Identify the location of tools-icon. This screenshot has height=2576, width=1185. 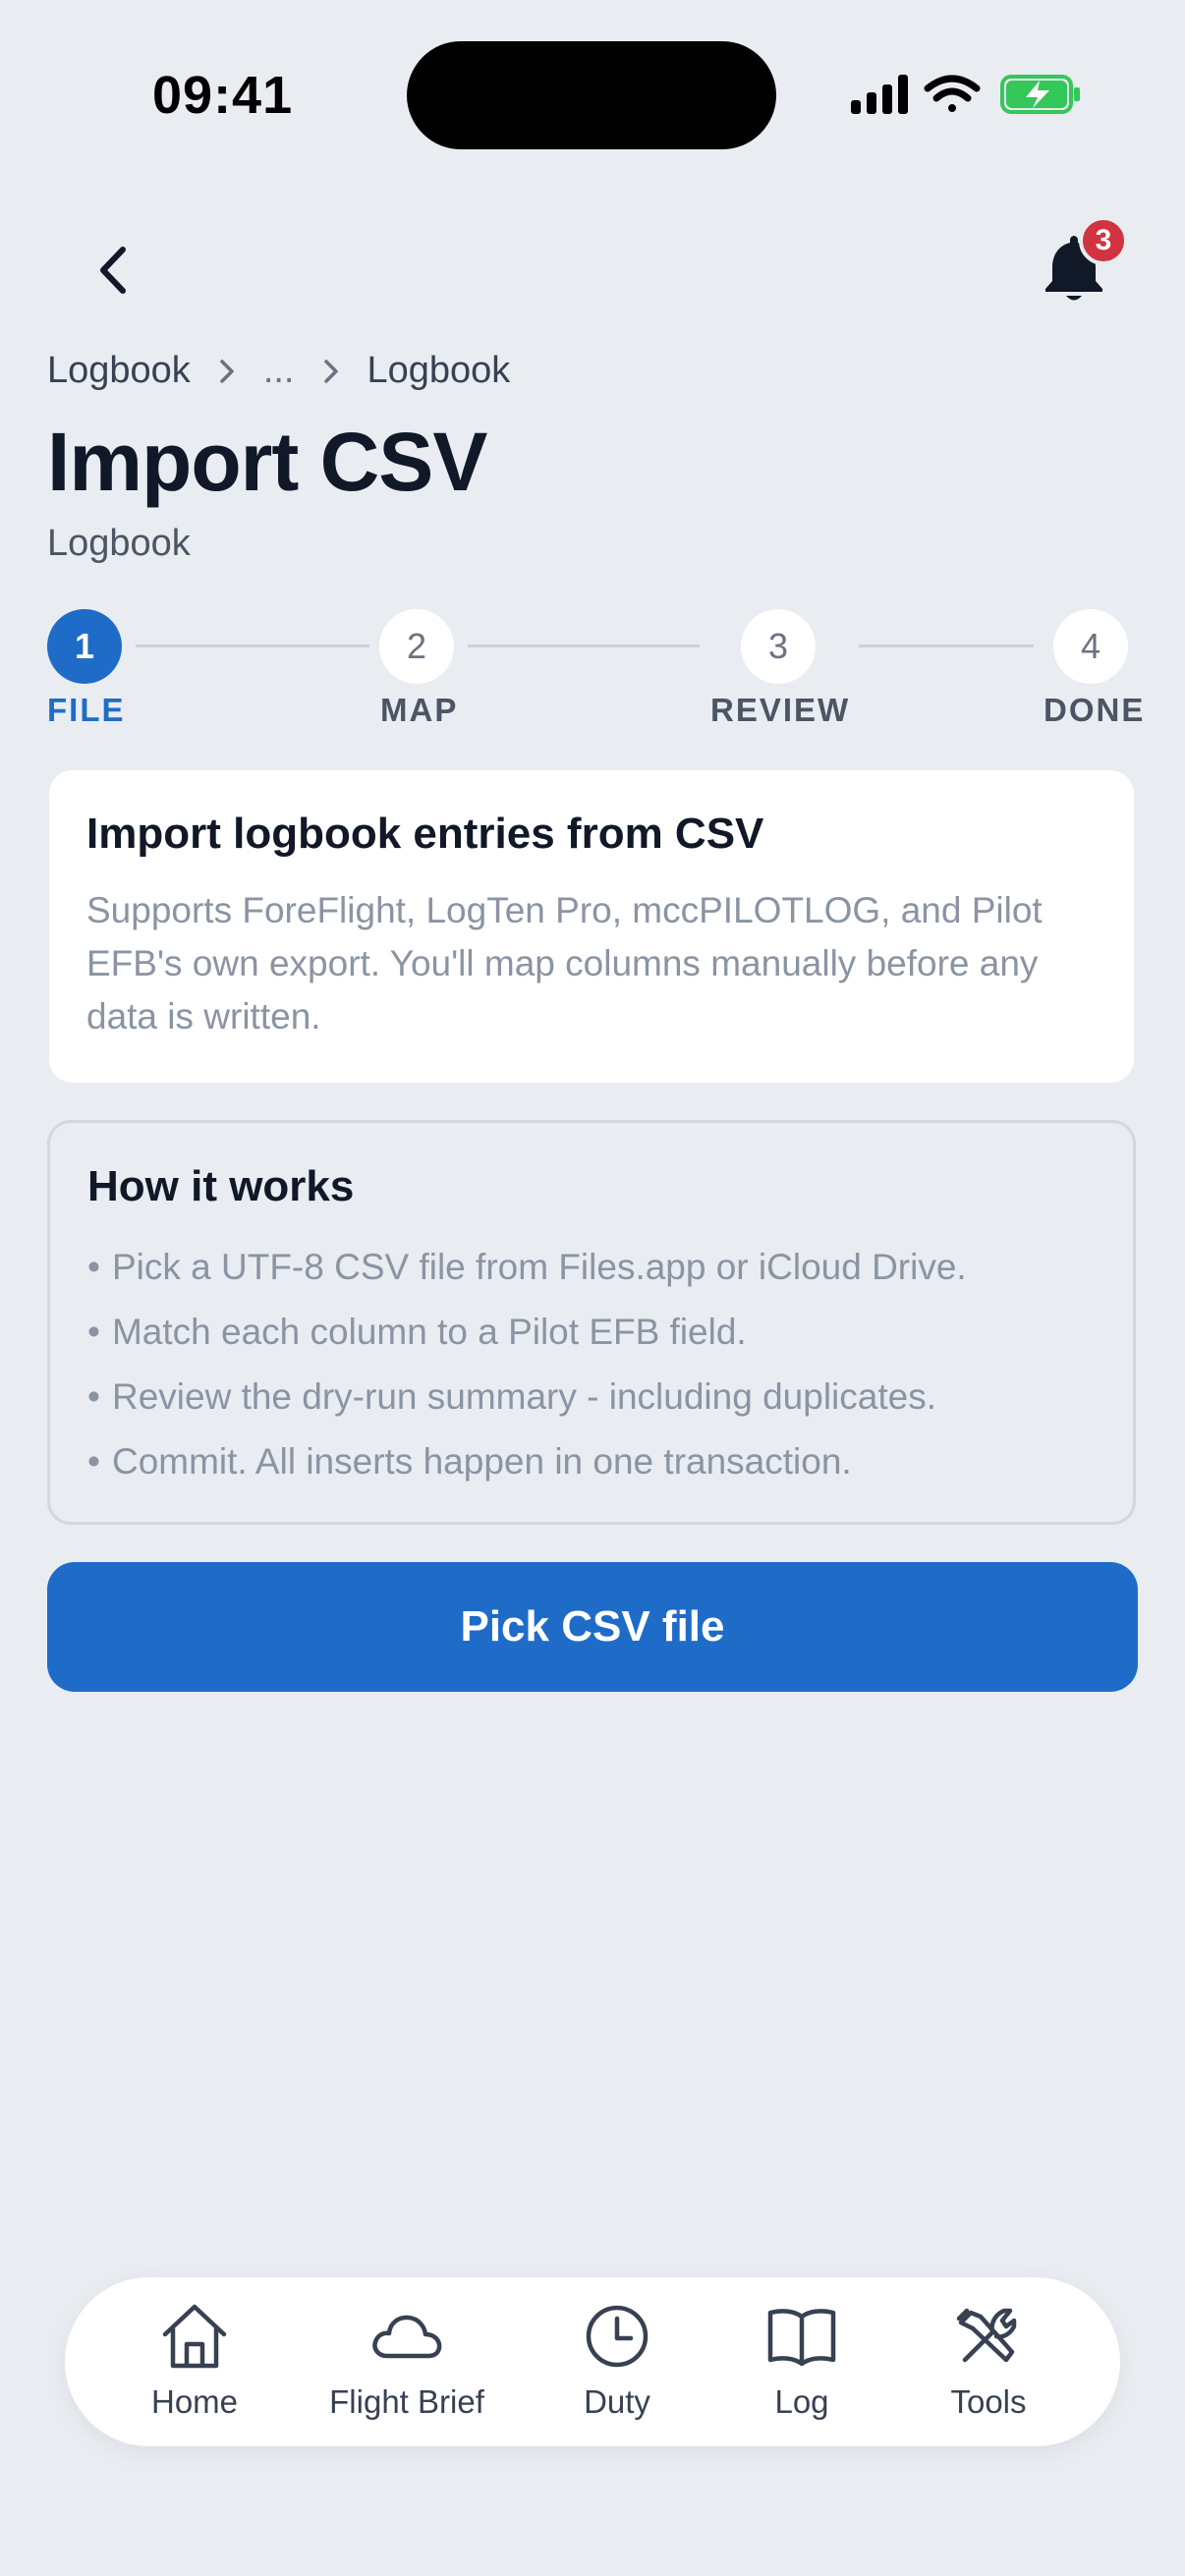
(987, 2335).